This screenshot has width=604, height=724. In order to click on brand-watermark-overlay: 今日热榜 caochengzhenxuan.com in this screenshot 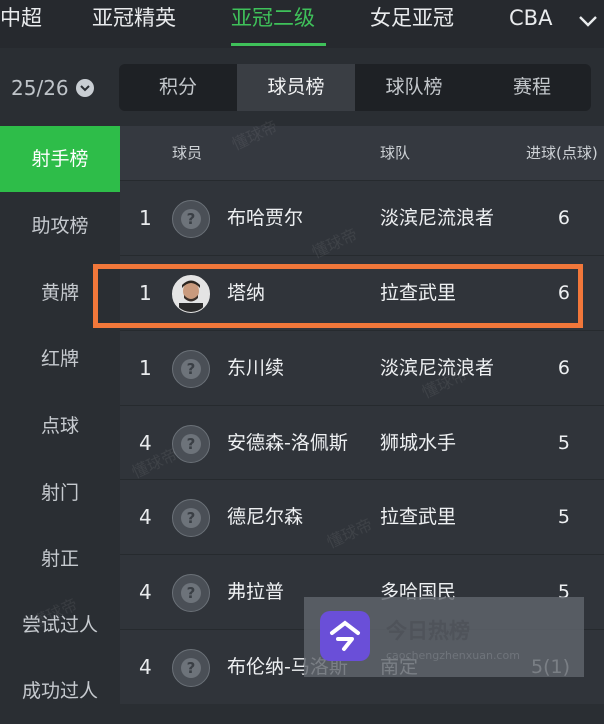, I will do `click(444, 637)`.